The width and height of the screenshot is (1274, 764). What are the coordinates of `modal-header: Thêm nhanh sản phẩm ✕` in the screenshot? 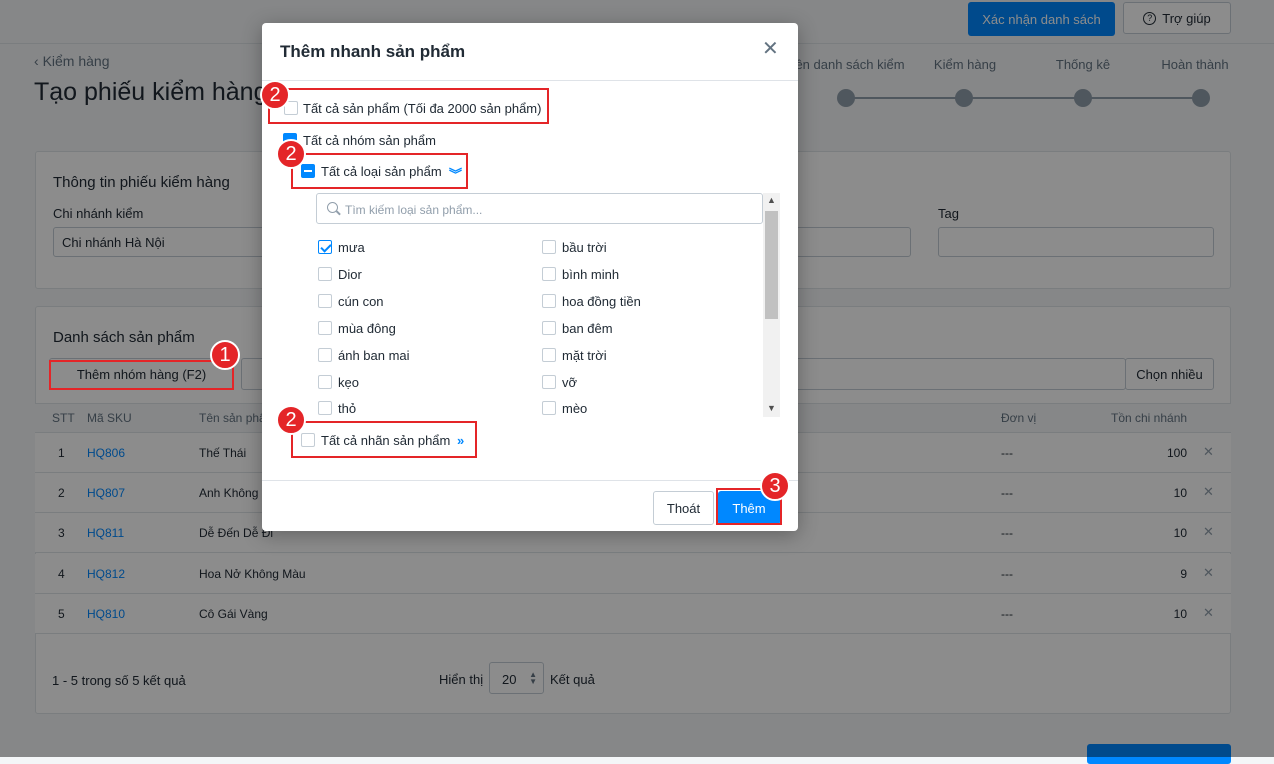 It's located at (530, 52).